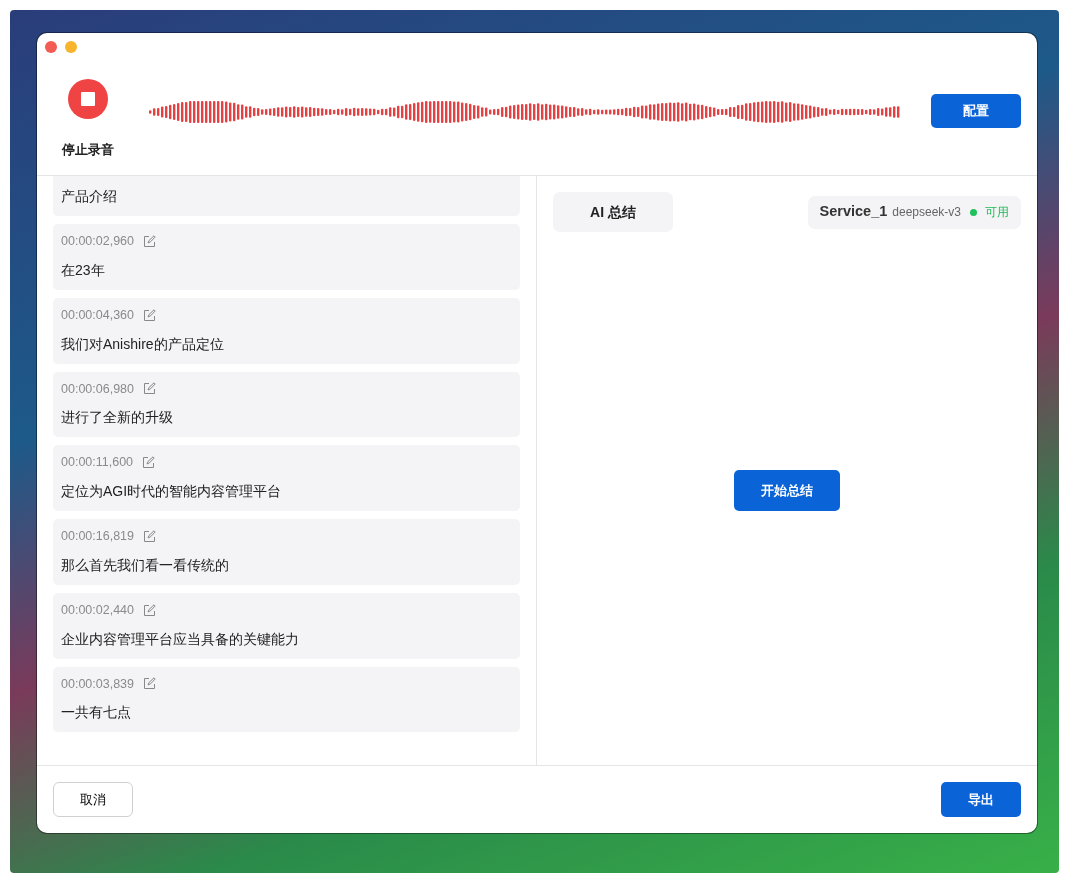 The width and height of the screenshot is (1069, 883). Describe the element at coordinates (83, 270) in the screenshot. I see `transcript-text: 在23年` at that location.